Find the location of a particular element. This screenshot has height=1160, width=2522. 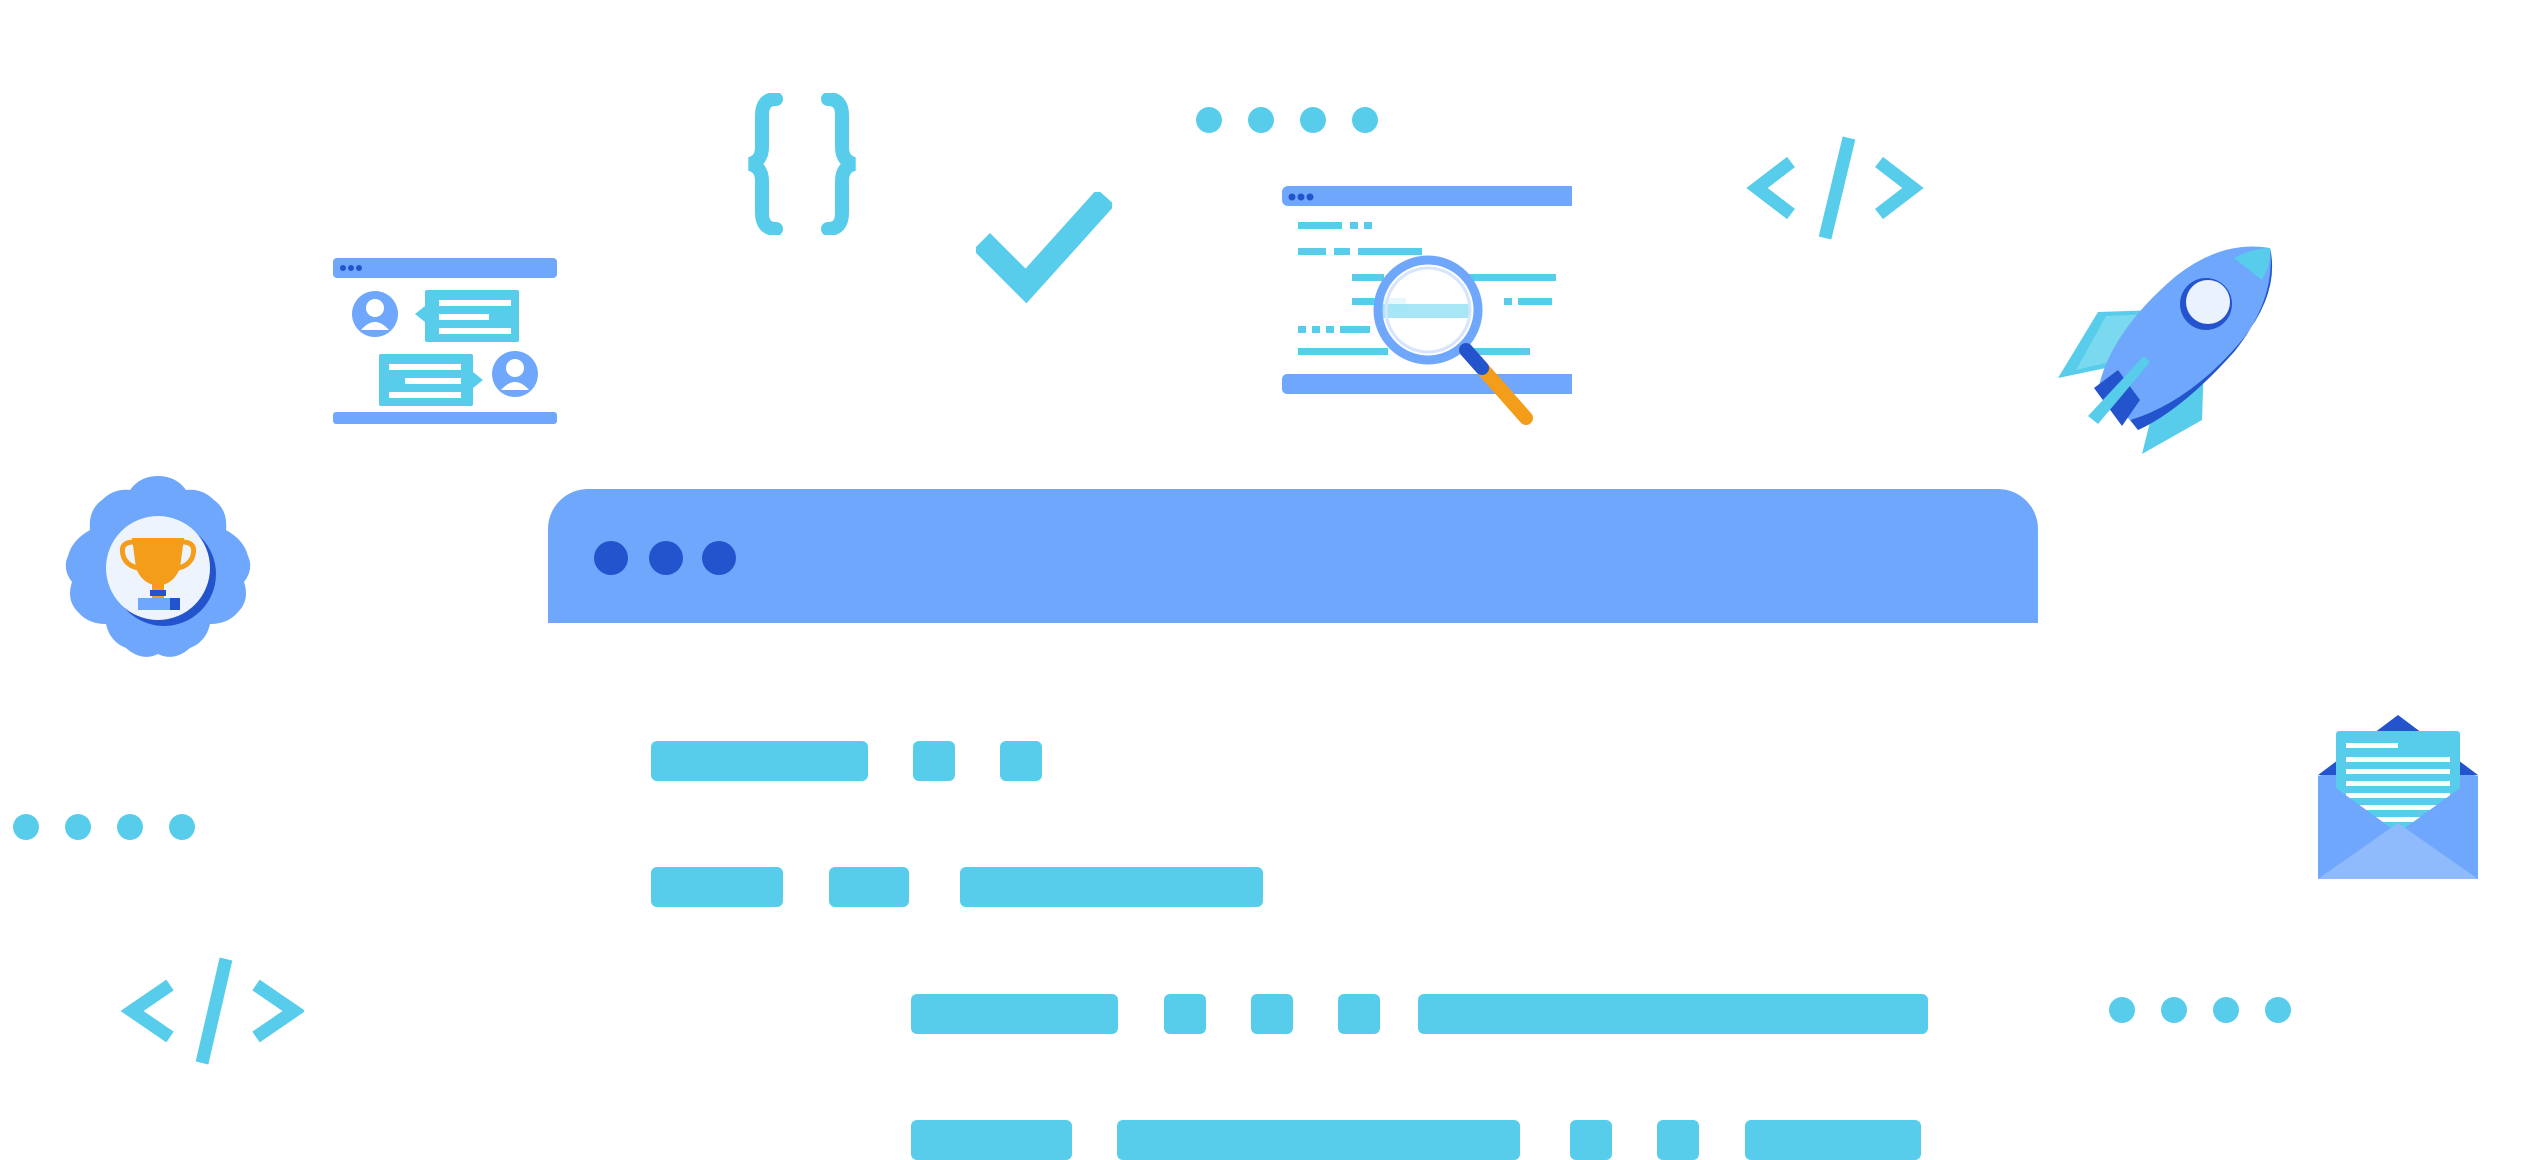

rocket-icon is located at coordinates (2168, 347).